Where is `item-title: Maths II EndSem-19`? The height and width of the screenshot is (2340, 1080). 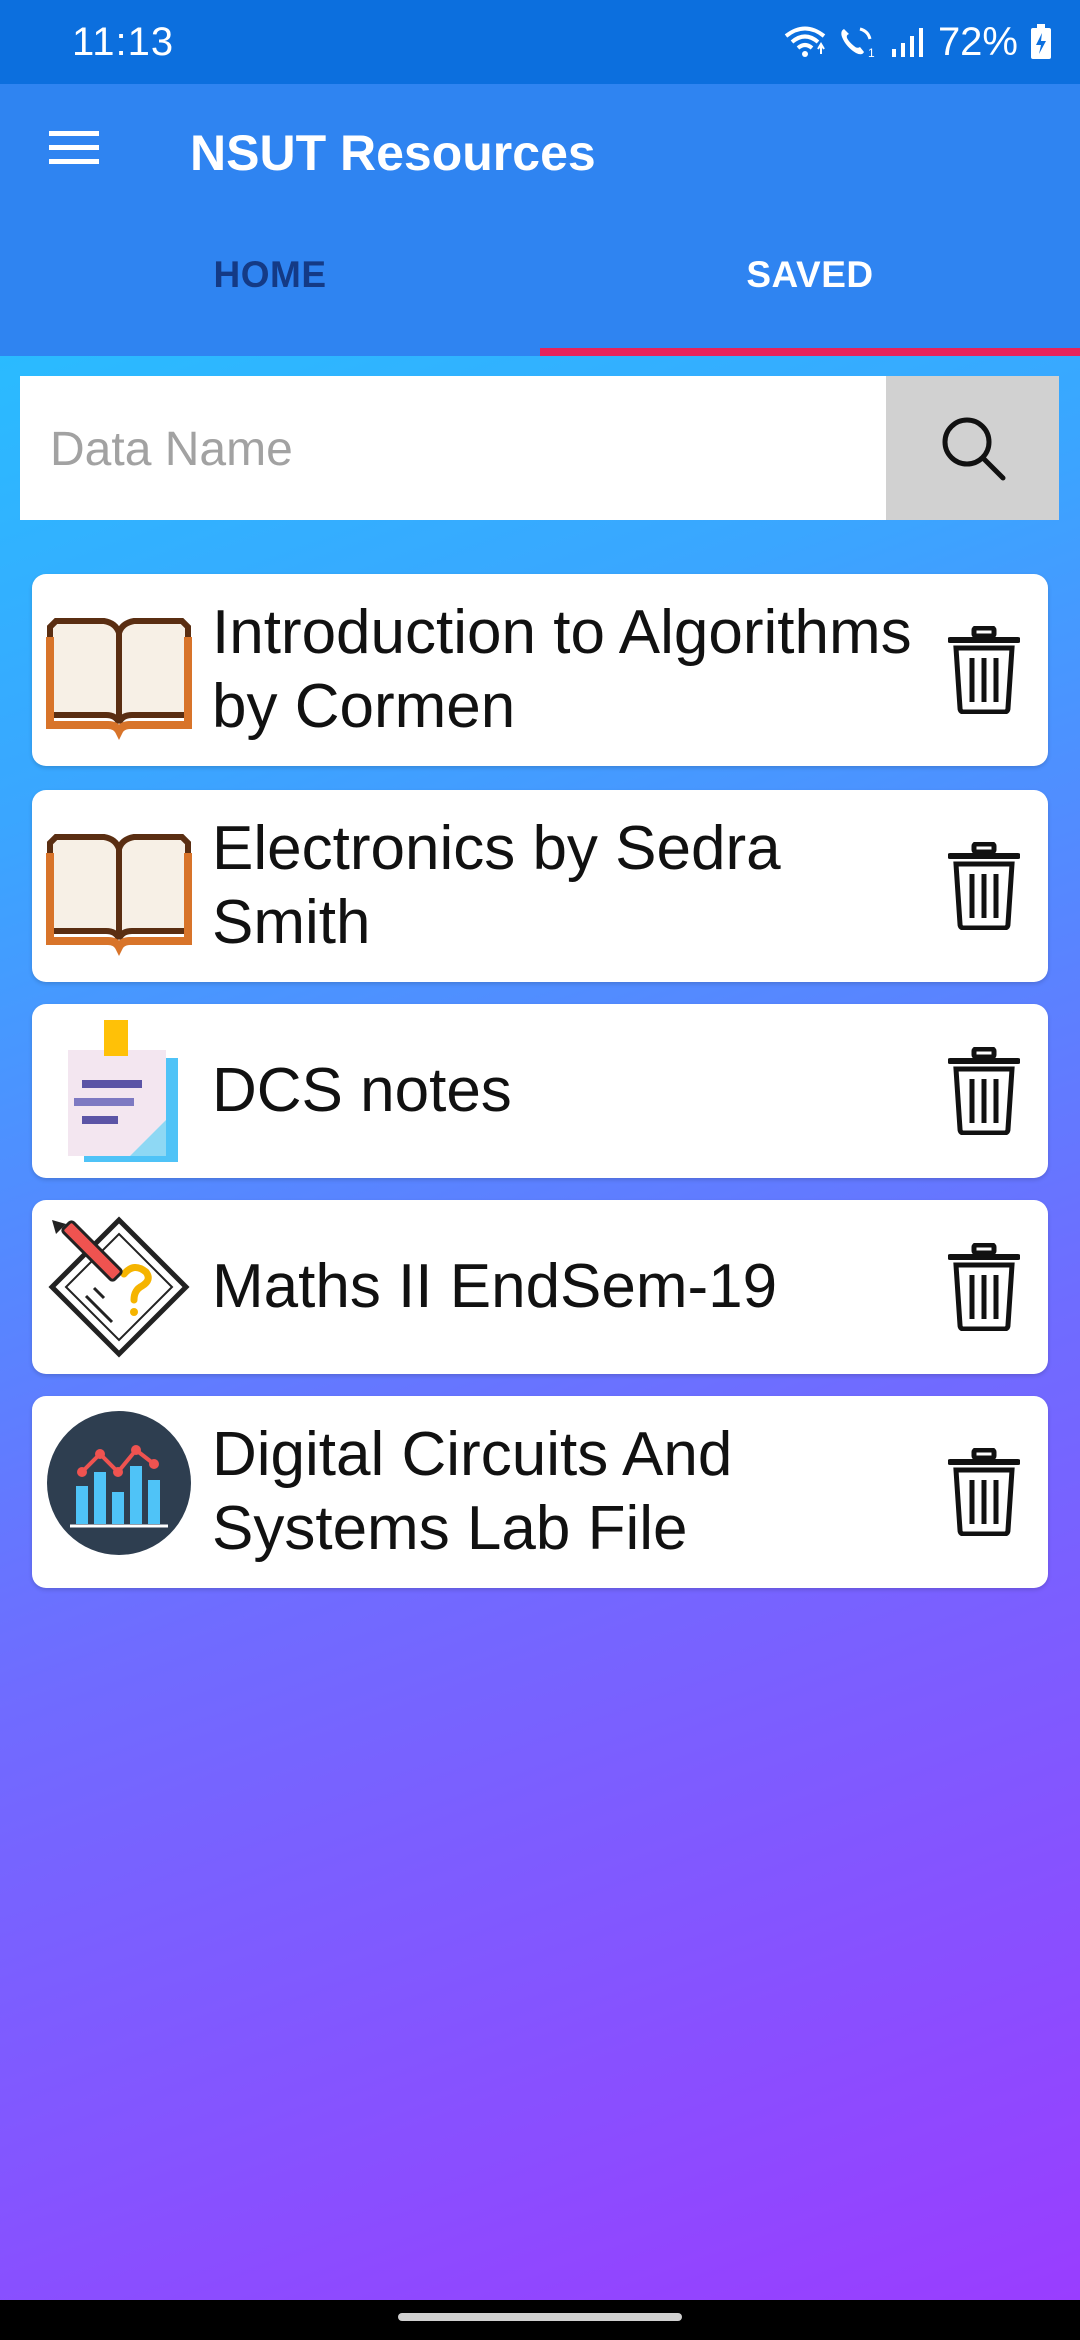 item-title: Maths II EndSem-19 is located at coordinates (495, 1286).